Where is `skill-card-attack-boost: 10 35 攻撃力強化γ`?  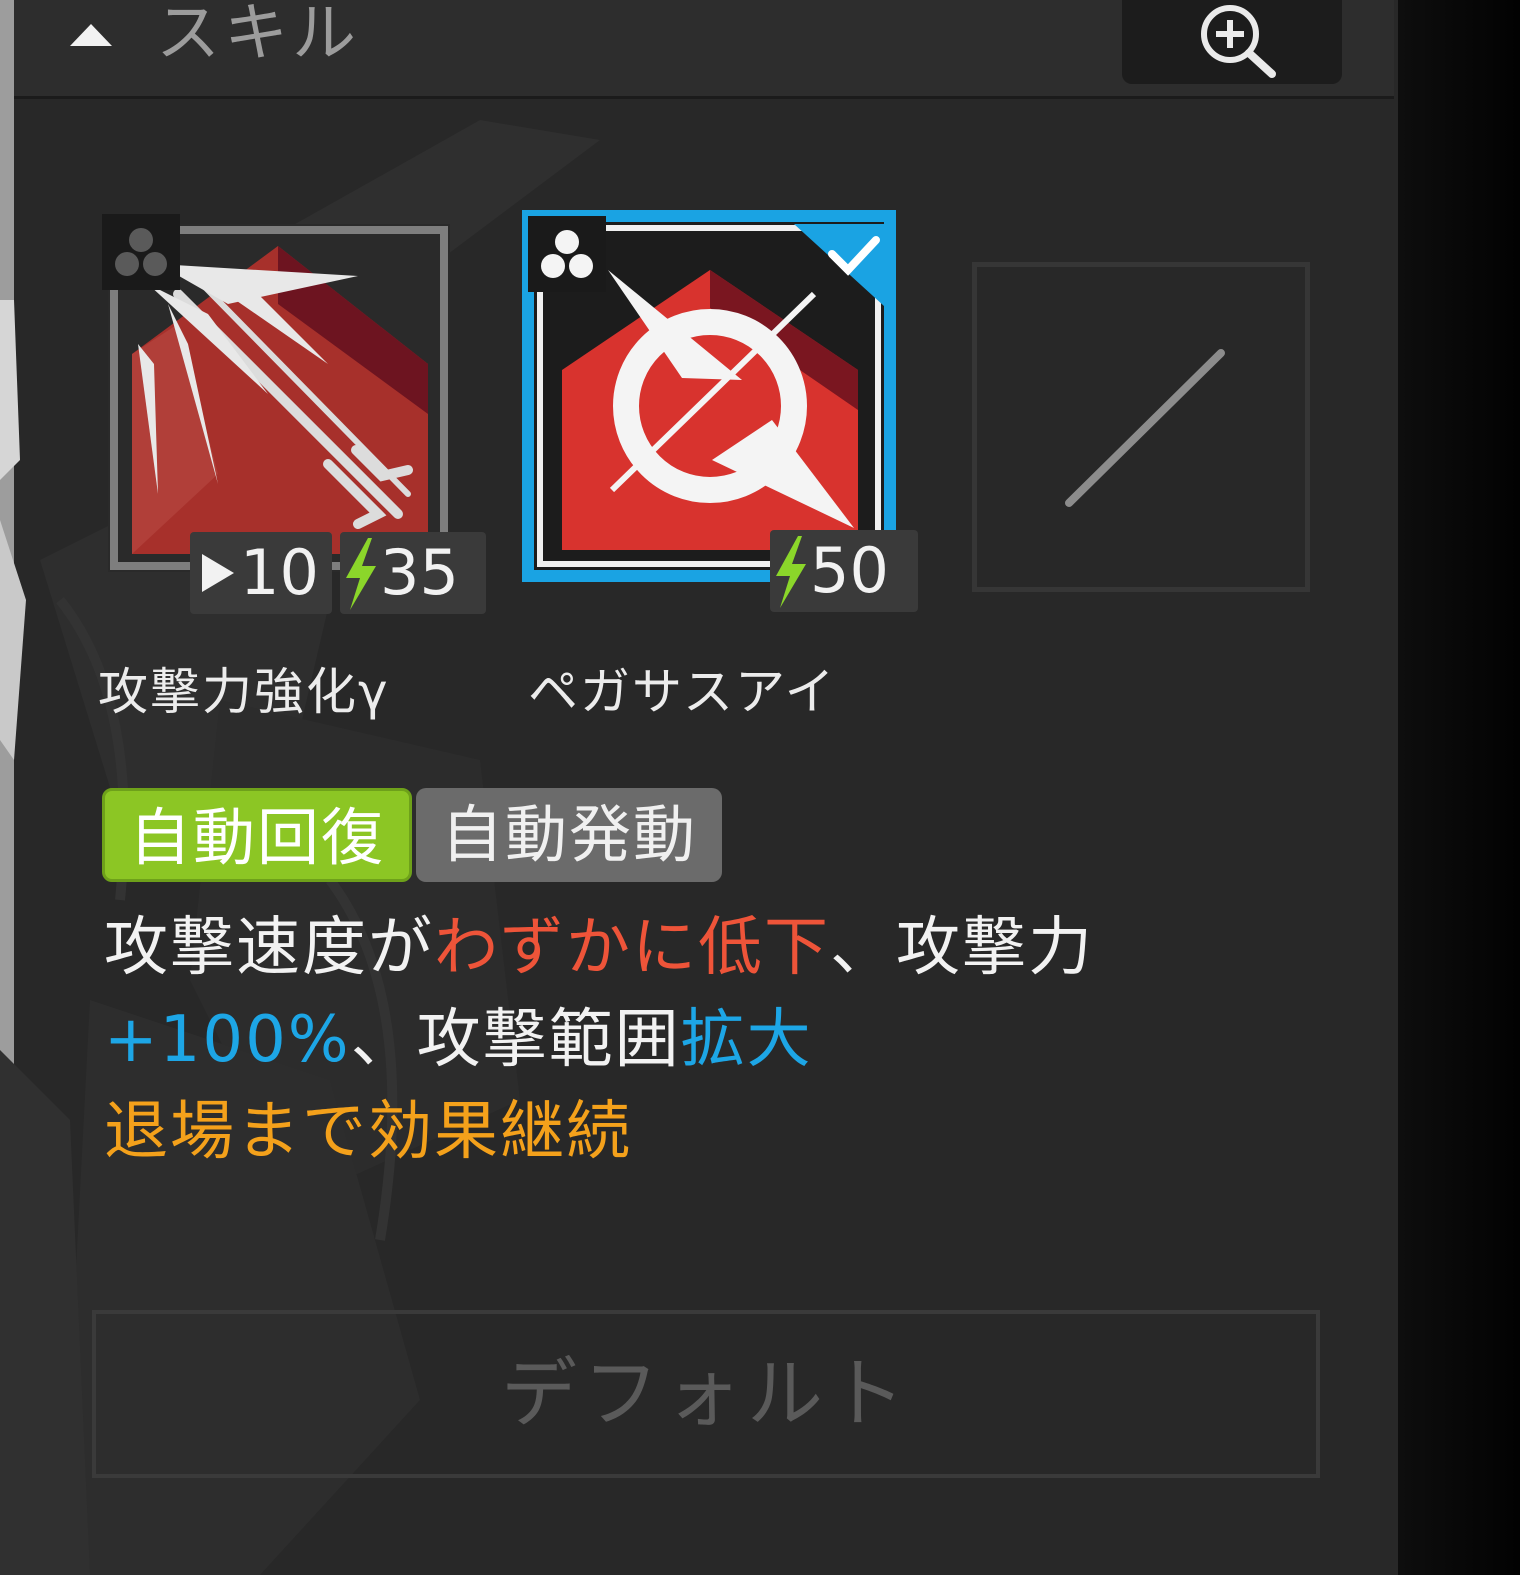
skill-card-attack-boost: 10 35 攻撃力強化γ is located at coordinates (294, 466).